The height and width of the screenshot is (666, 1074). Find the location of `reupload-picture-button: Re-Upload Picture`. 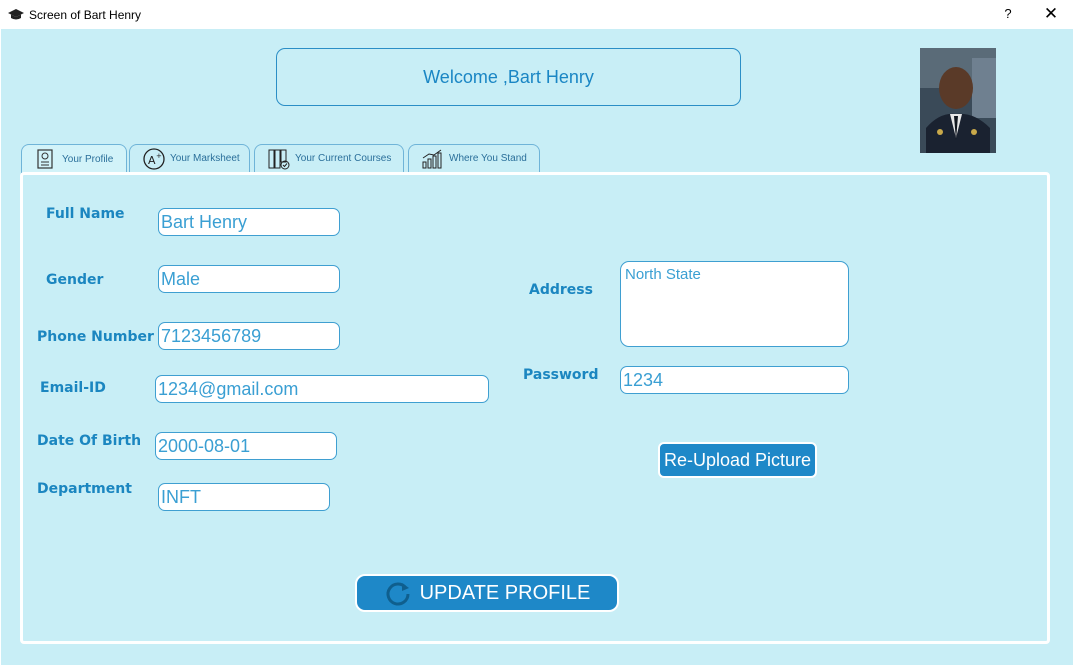

reupload-picture-button: Re-Upload Picture is located at coordinates (737, 460).